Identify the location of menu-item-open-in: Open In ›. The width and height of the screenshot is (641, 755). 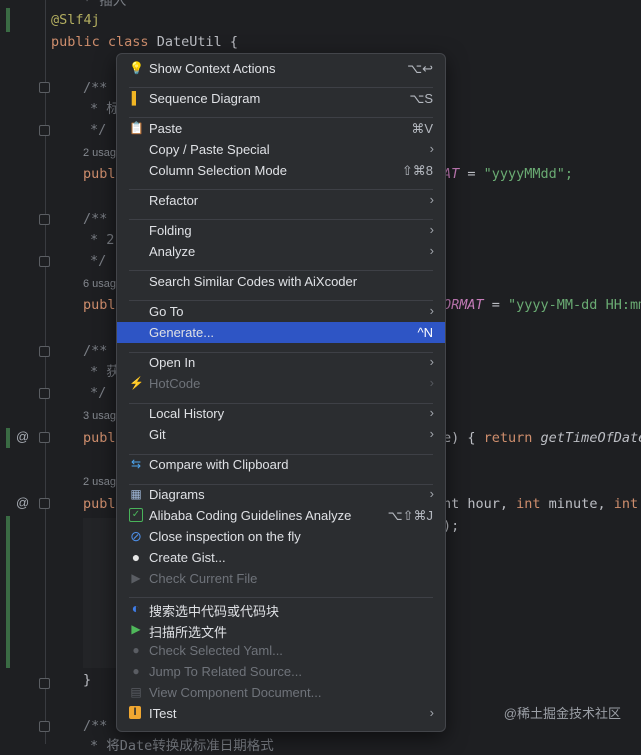
(281, 362).